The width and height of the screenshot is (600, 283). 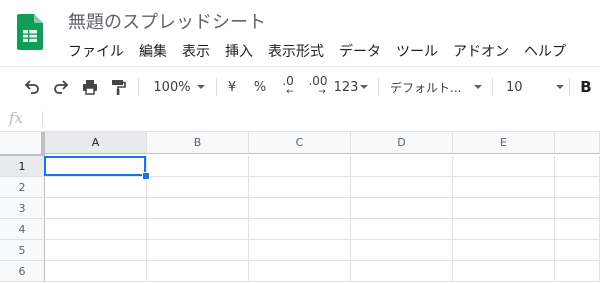 I want to click on formula-input, so click(x=322, y=119).